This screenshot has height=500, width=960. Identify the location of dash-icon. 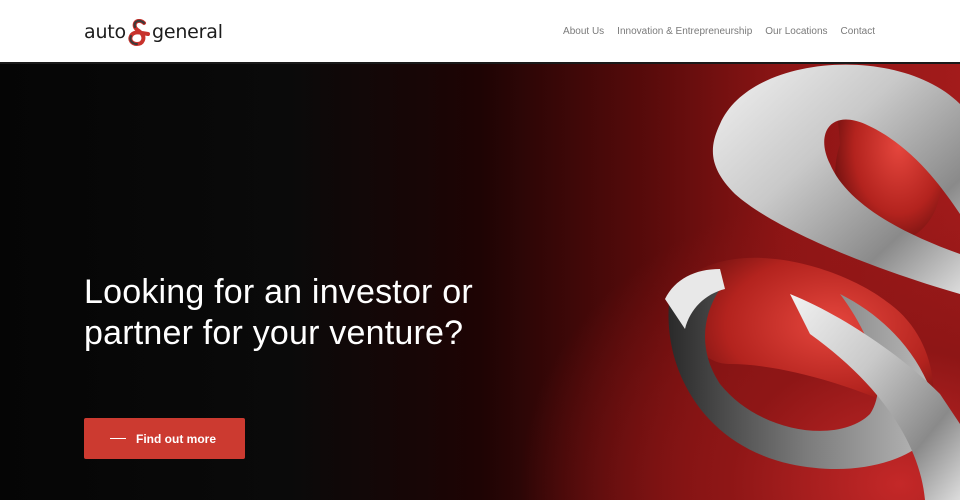
(118, 438).